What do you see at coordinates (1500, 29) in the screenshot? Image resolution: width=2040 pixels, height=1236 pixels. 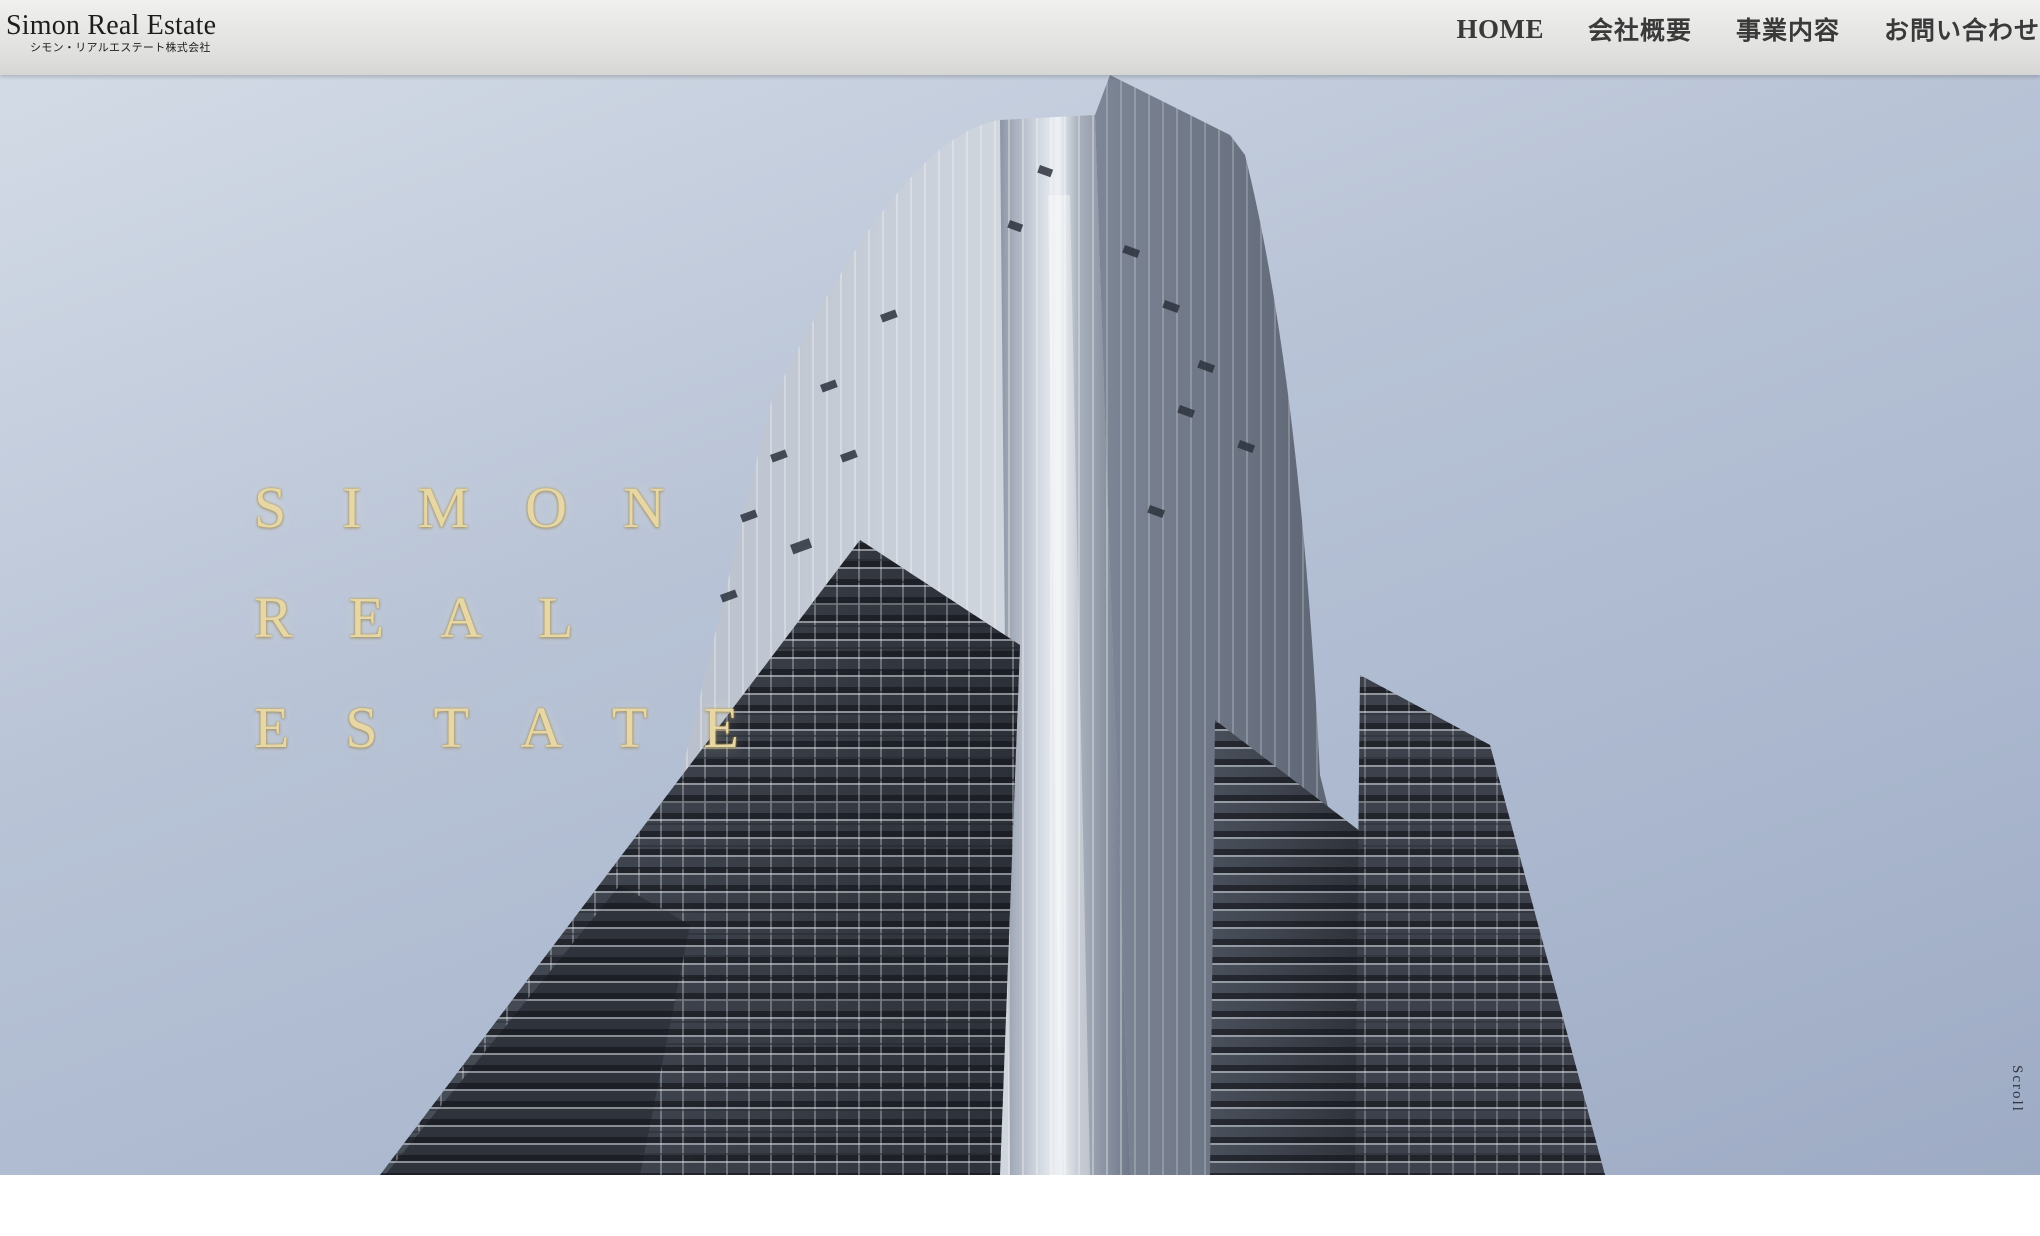 I see `nav-home: HOME` at bounding box center [1500, 29].